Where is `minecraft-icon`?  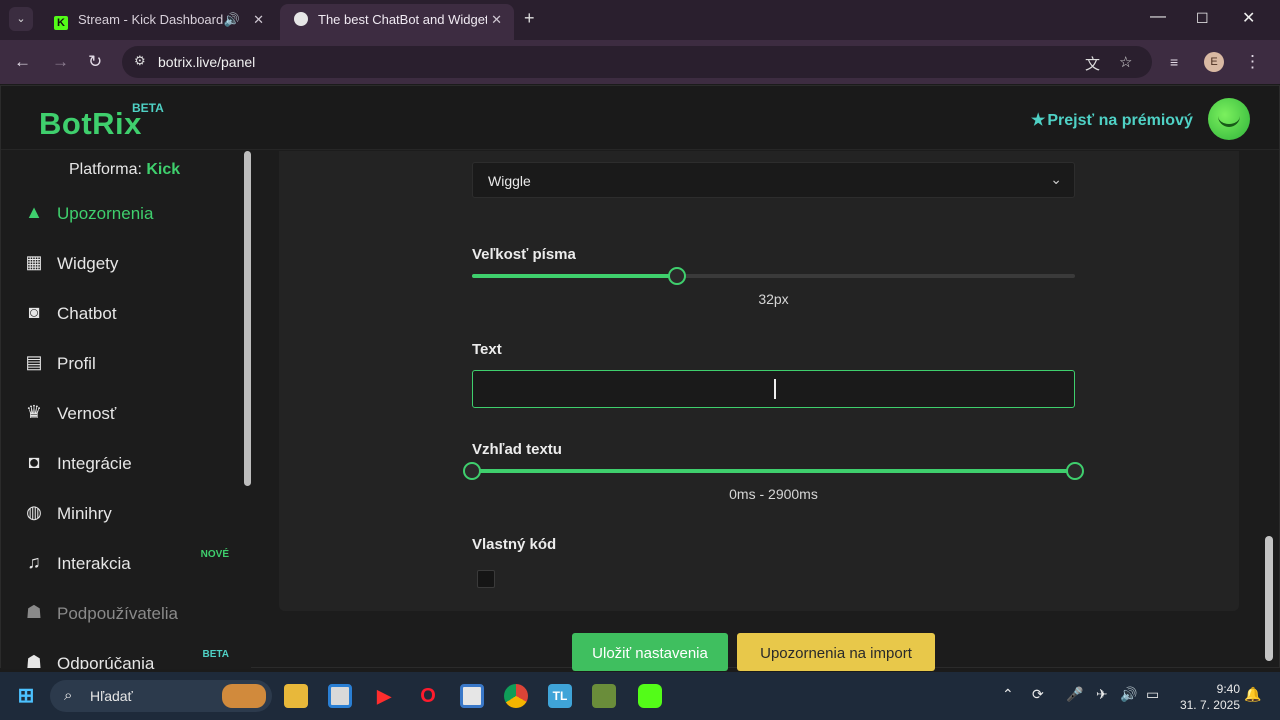
minecraft-icon is located at coordinates (604, 696).